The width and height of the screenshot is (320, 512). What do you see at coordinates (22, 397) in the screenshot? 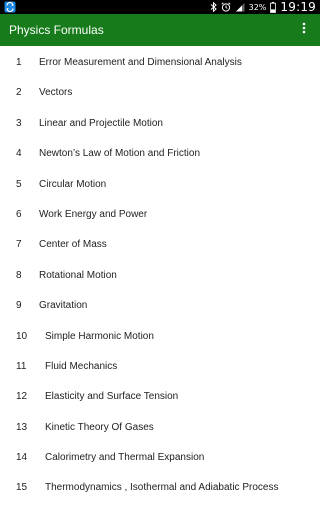
I see `item-number: 12` at bounding box center [22, 397].